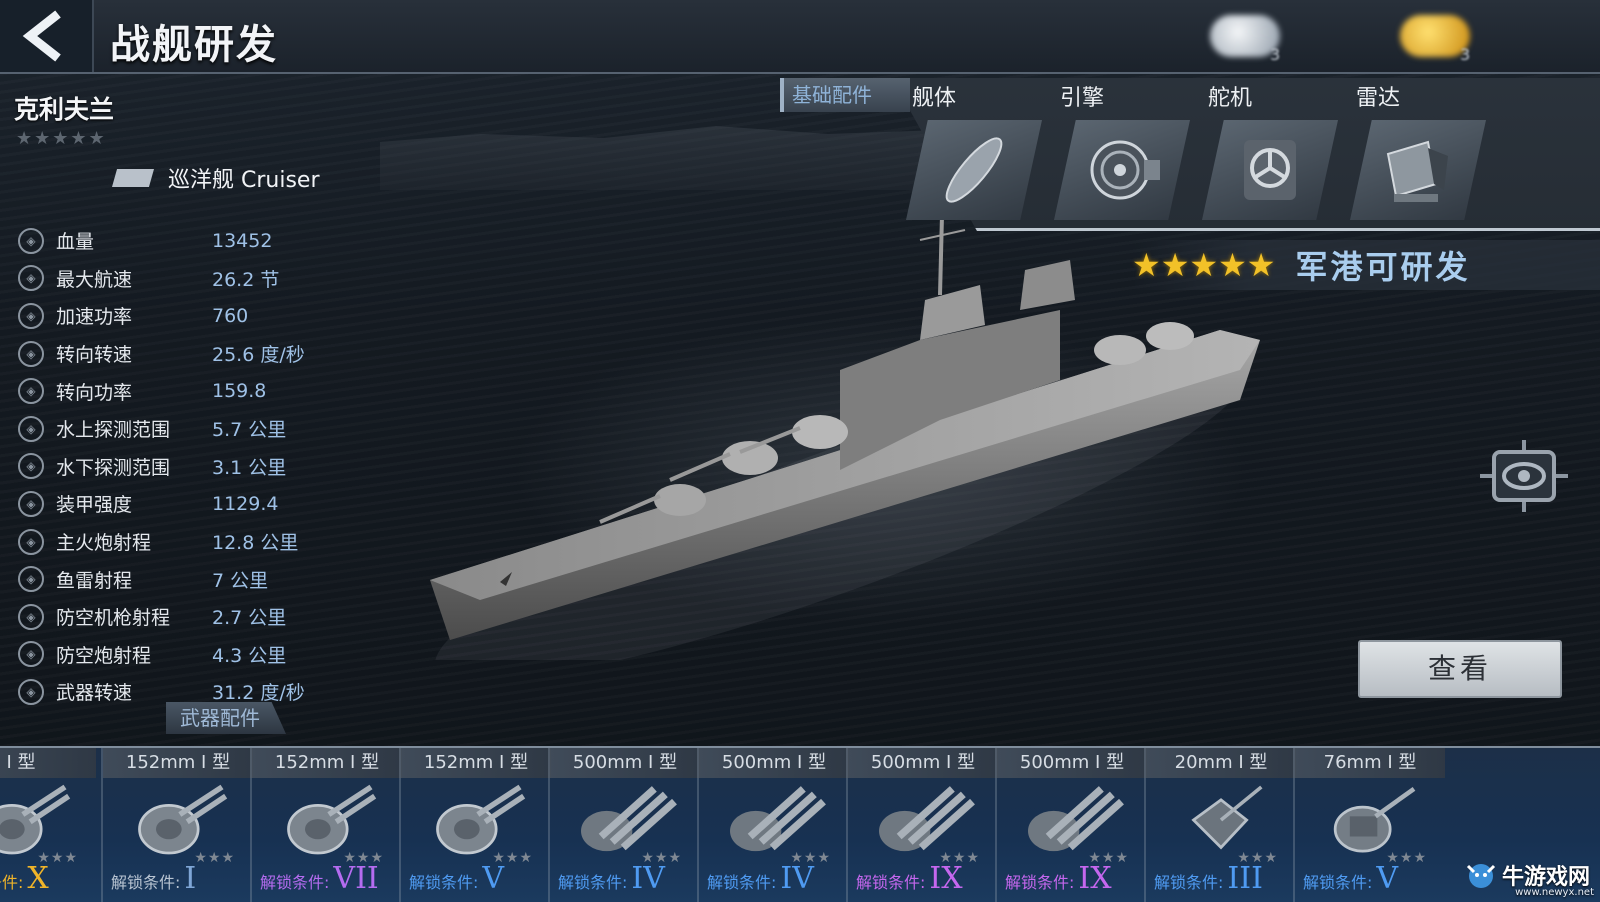 Image resolution: width=1600 pixels, height=902 pixels. Describe the element at coordinates (178, 655) in the screenshot. I see `stat-row: ◈ 防空炮射程 4.3 公里` at that location.